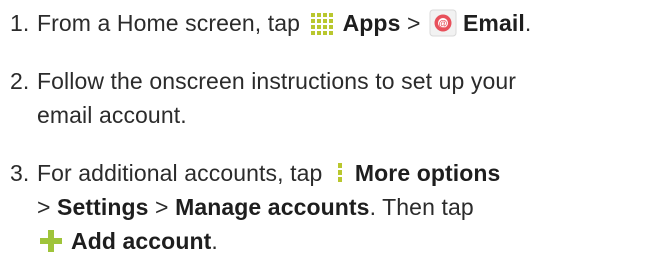  Describe the element at coordinates (323, 23) in the screenshot. I see `apps-grid-icon` at that location.